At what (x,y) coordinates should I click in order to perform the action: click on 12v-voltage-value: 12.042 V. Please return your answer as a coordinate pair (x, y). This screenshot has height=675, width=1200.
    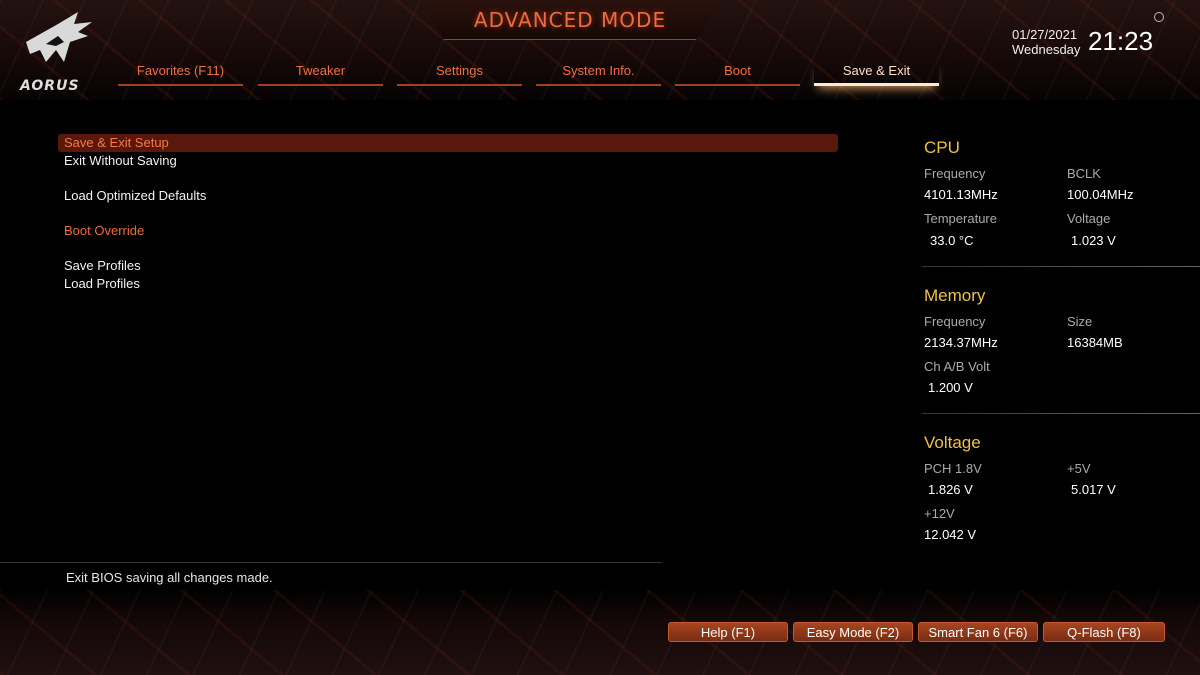
    Looking at the image, I should click on (950, 534).